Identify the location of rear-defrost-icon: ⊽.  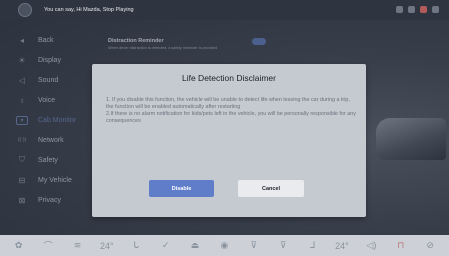
(283, 245).